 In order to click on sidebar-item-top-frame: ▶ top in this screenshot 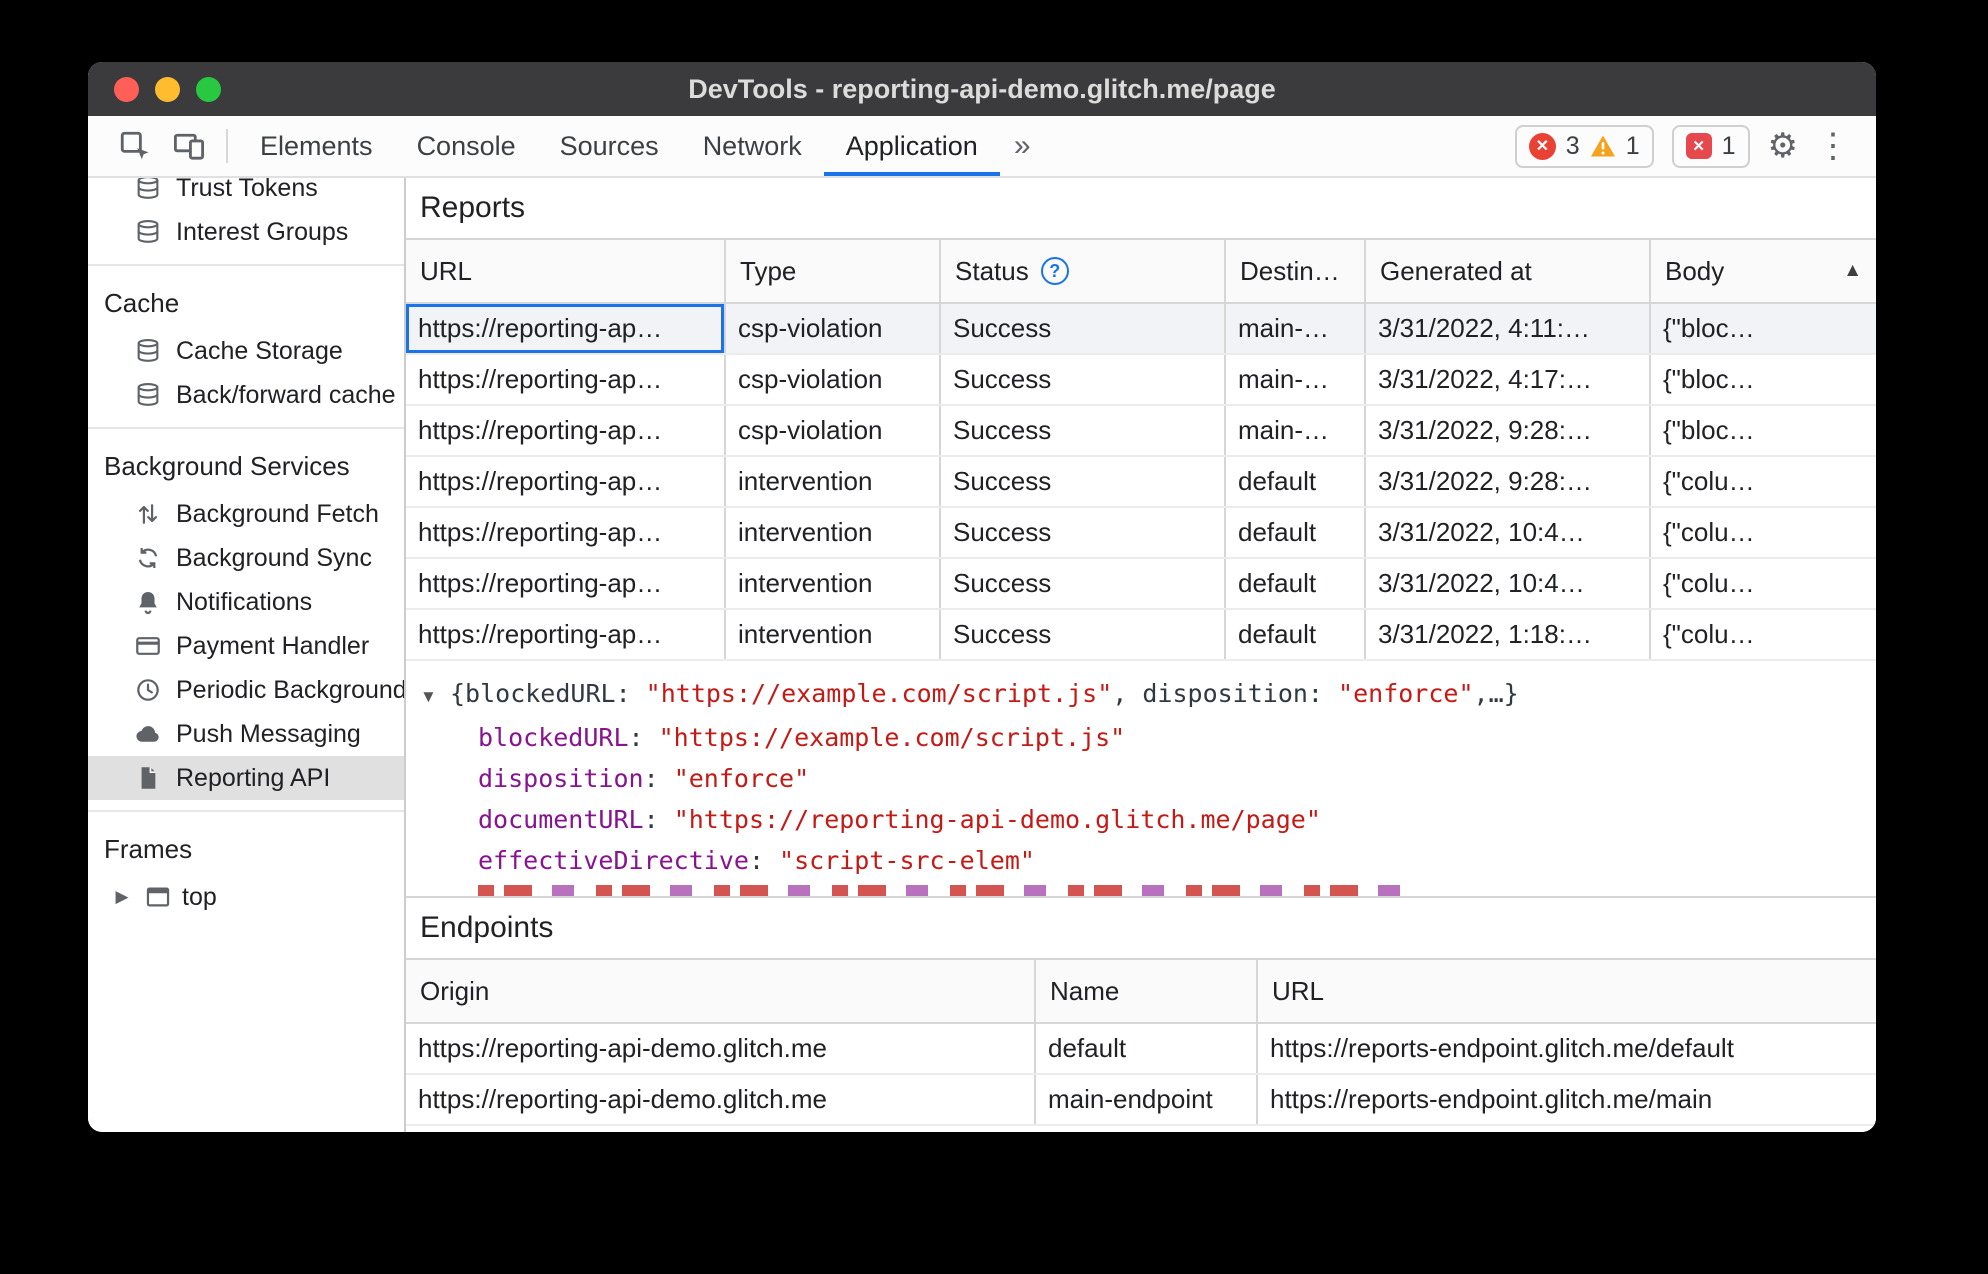, I will do `click(246, 897)`.